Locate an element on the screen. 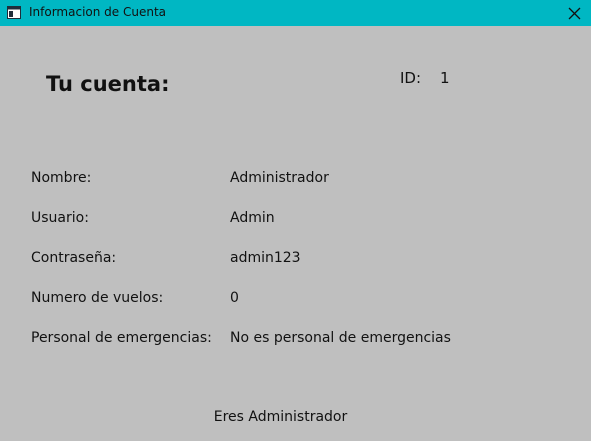 This screenshot has height=441, width=591. password-label: Contraseña: is located at coordinates (74, 258).